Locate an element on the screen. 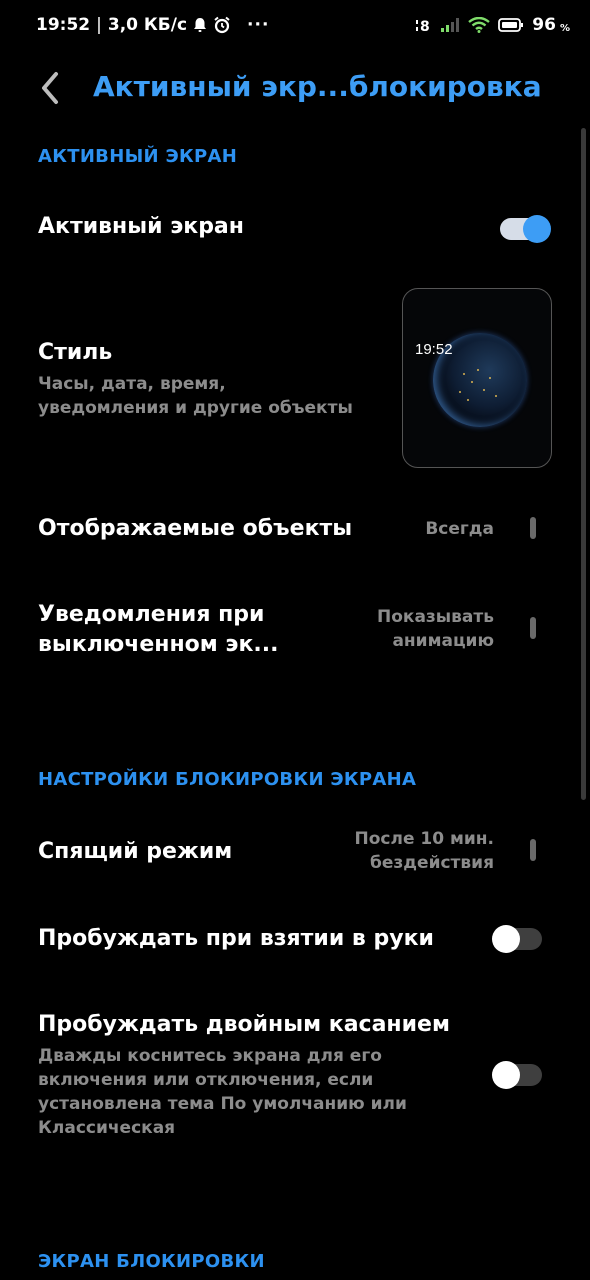 This screenshot has width=590, height=1280. setting-subtitle-line: Классическая is located at coordinates (107, 1128).